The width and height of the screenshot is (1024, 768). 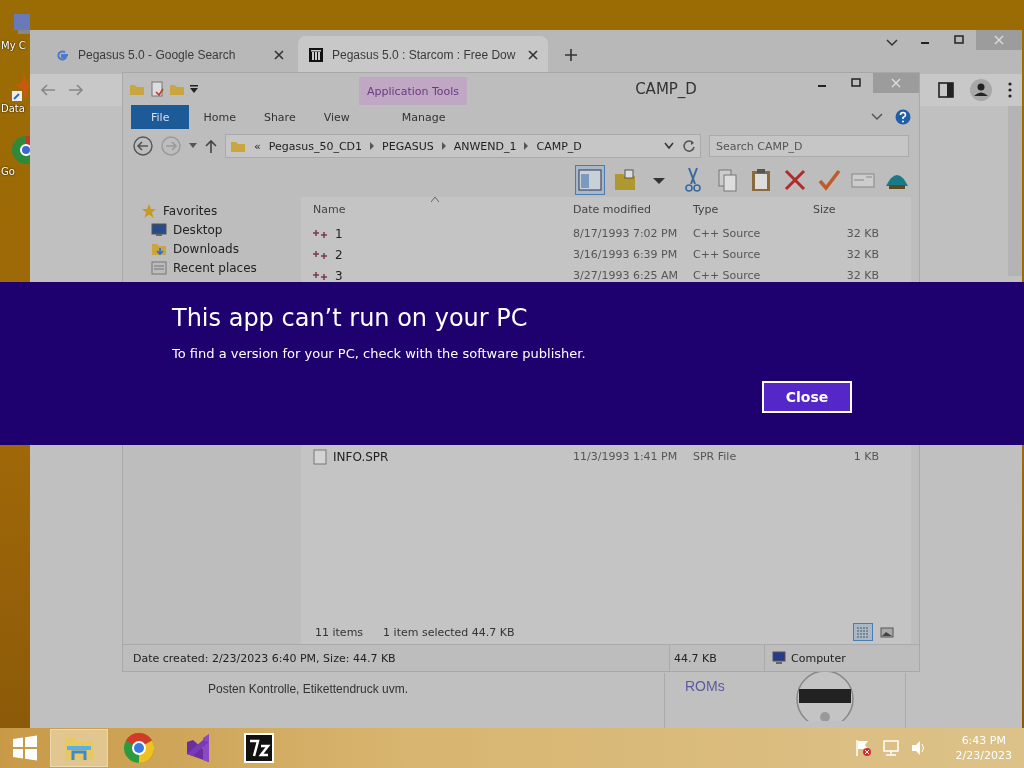 I want to click on window-title: CAMP_D, so click(x=666, y=89).